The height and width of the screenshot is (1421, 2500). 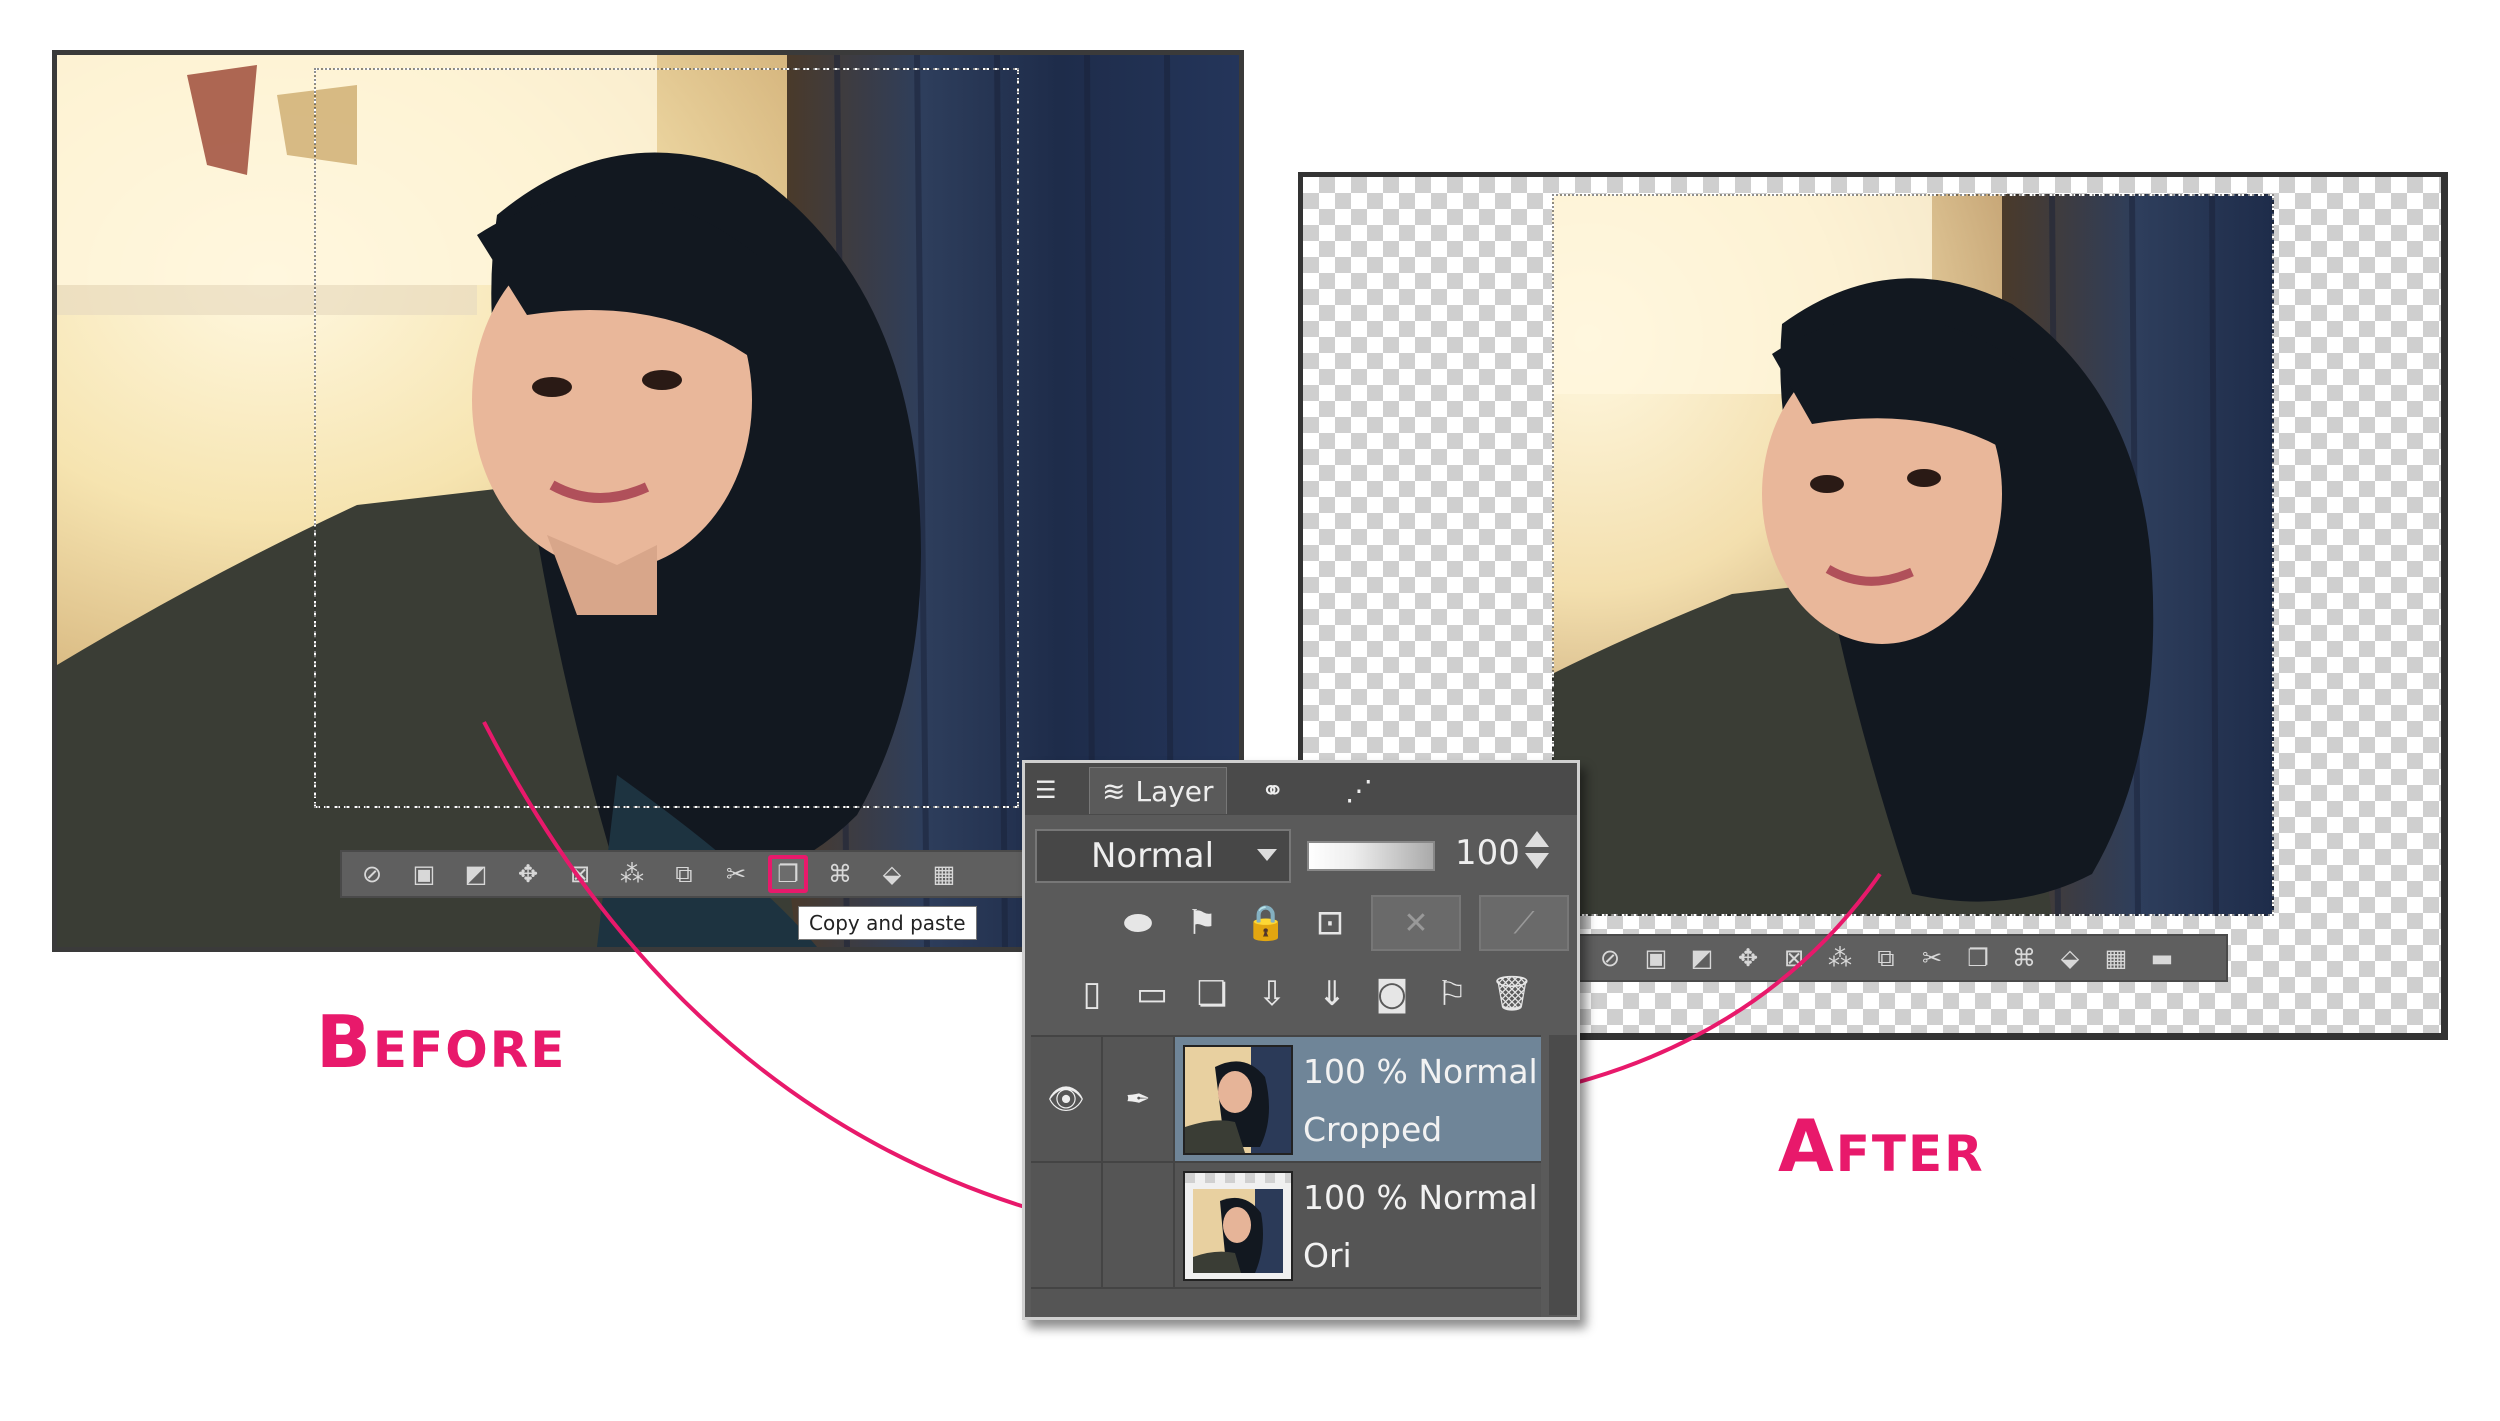 I want to click on layer-body: 100 % Normal Ori, so click(x=1358, y=1225).